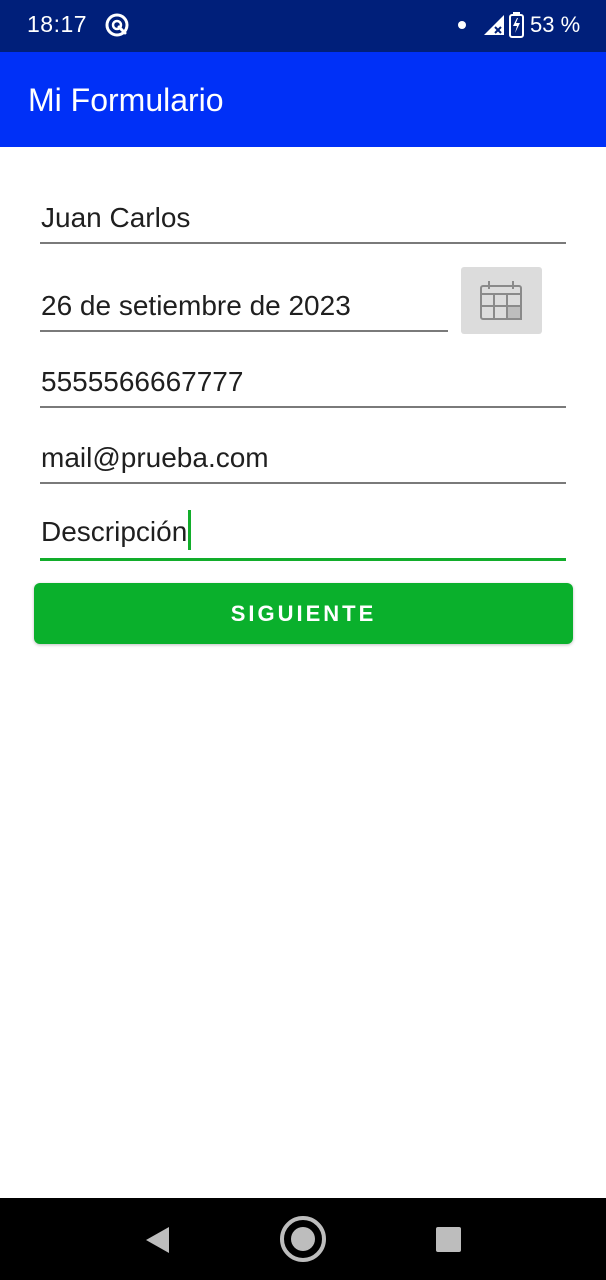 This screenshot has height=1280, width=606. Describe the element at coordinates (303, 613) in the screenshot. I see `next-button: SIGUIENTE` at that location.